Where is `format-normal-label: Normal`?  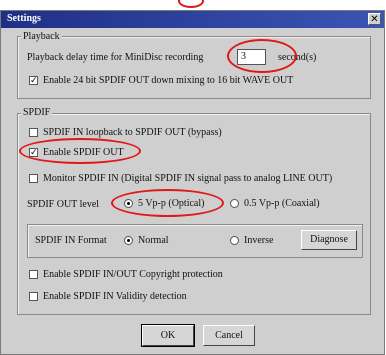
format-normal-label: Normal is located at coordinates (153, 240).